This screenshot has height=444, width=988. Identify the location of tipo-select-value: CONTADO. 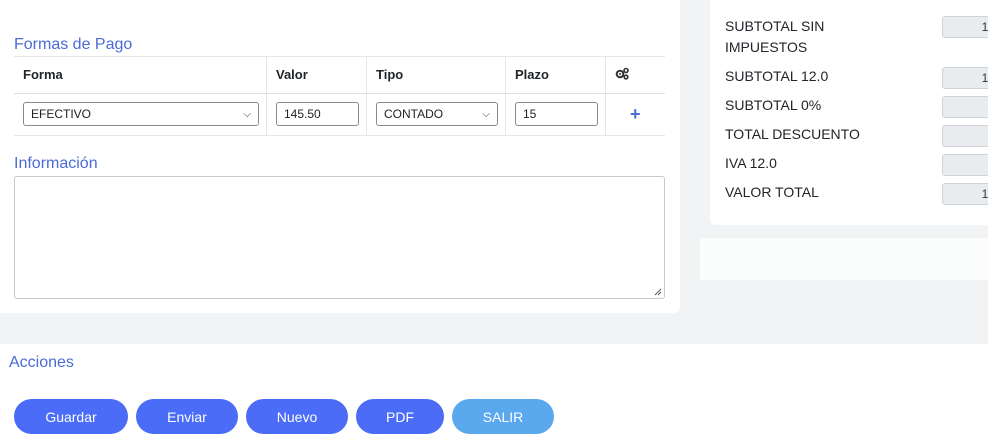
(414, 114).